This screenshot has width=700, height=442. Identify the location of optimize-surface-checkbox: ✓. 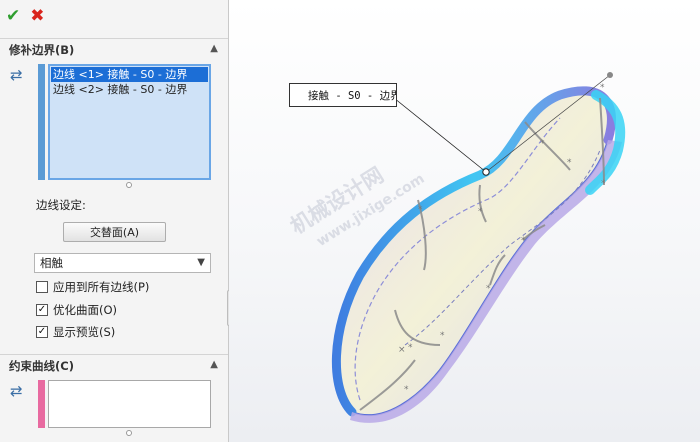
(42, 310).